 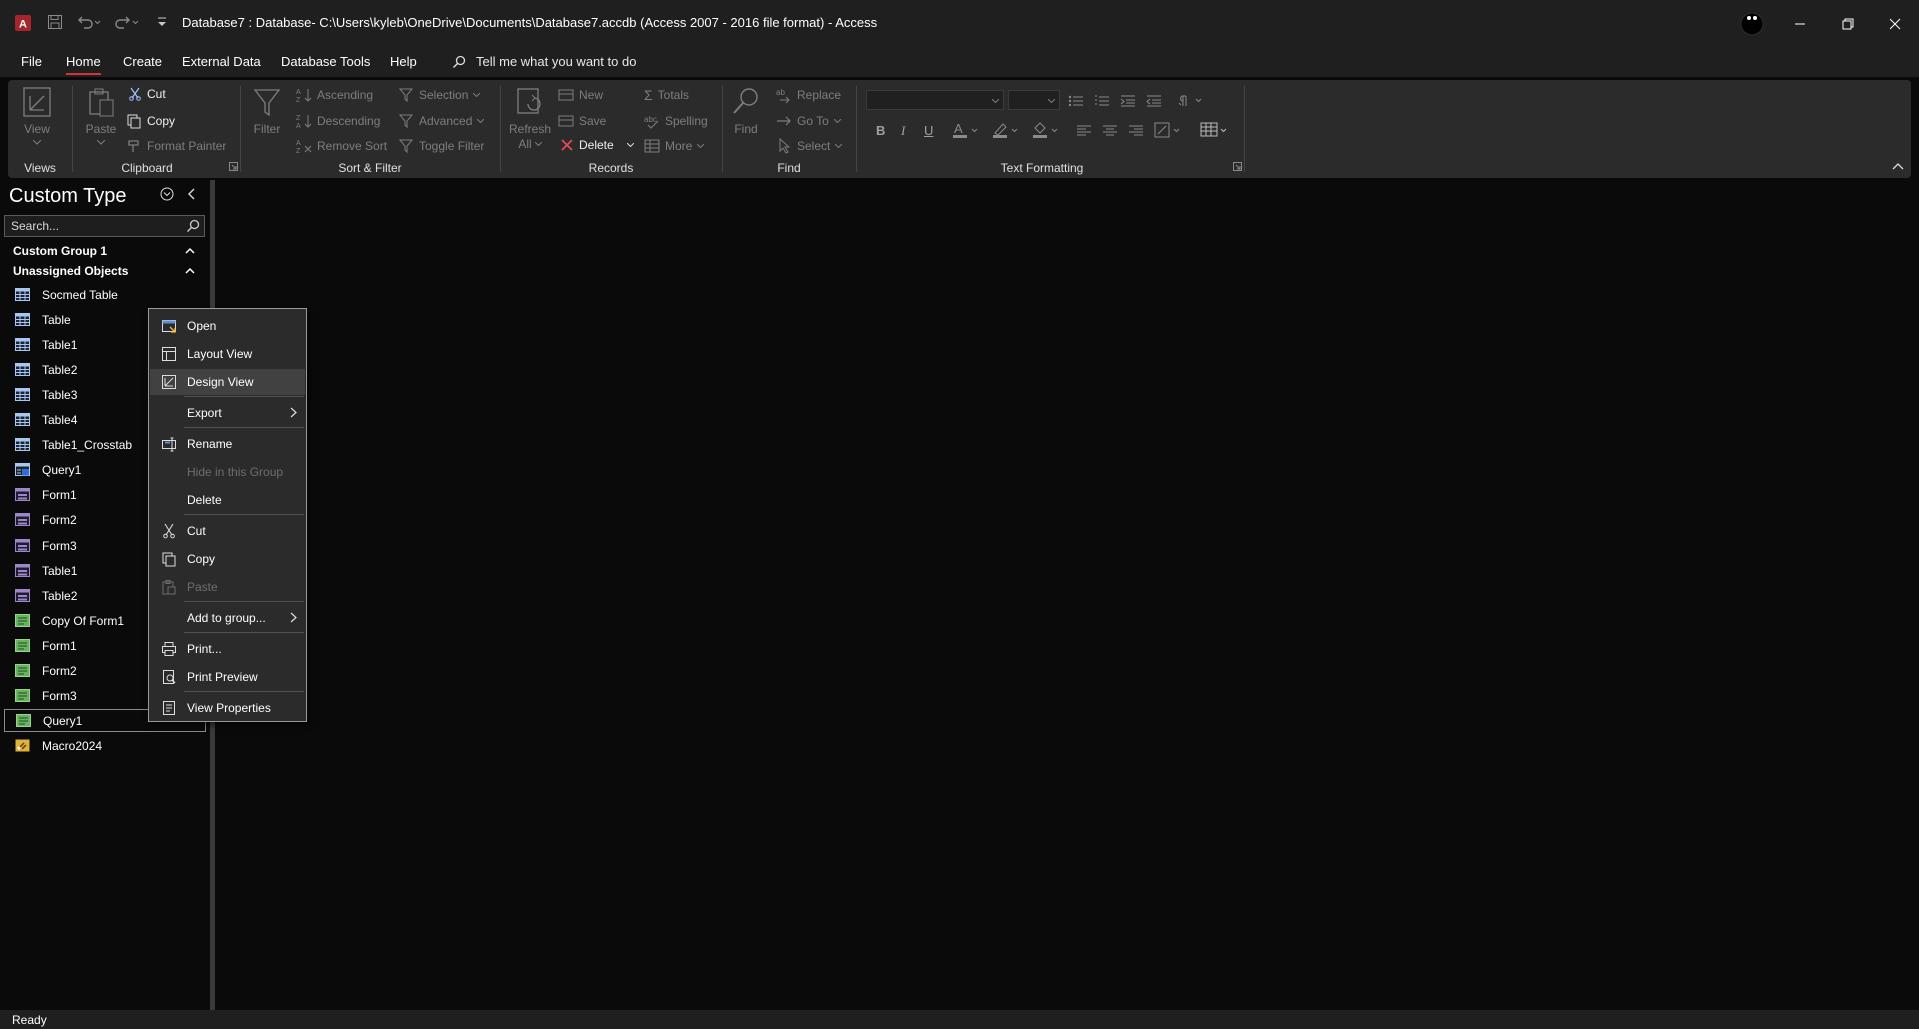 I want to click on totals-button: Σ Totals, so click(x=666, y=95).